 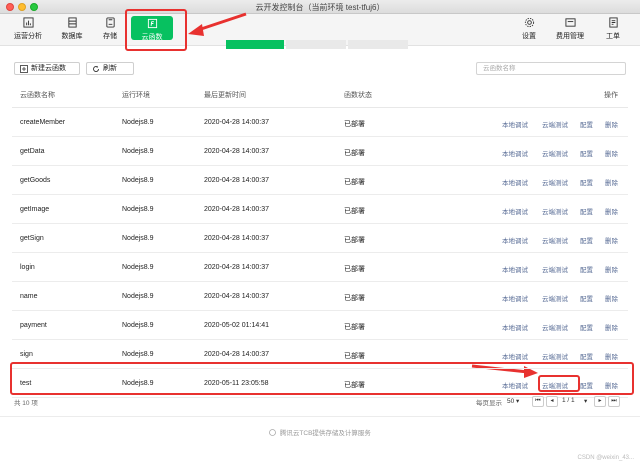 What do you see at coordinates (28, 36) in the screenshot?
I see `toolbar-analytics-label: 运营分析` at bounding box center [28, 36].